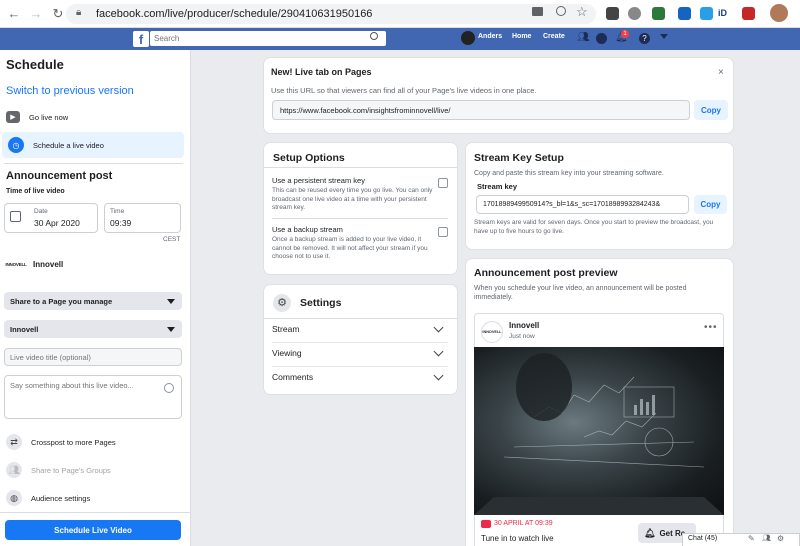  I want to click on backup-stream-title: Use a backup stream, so click(307, 229).